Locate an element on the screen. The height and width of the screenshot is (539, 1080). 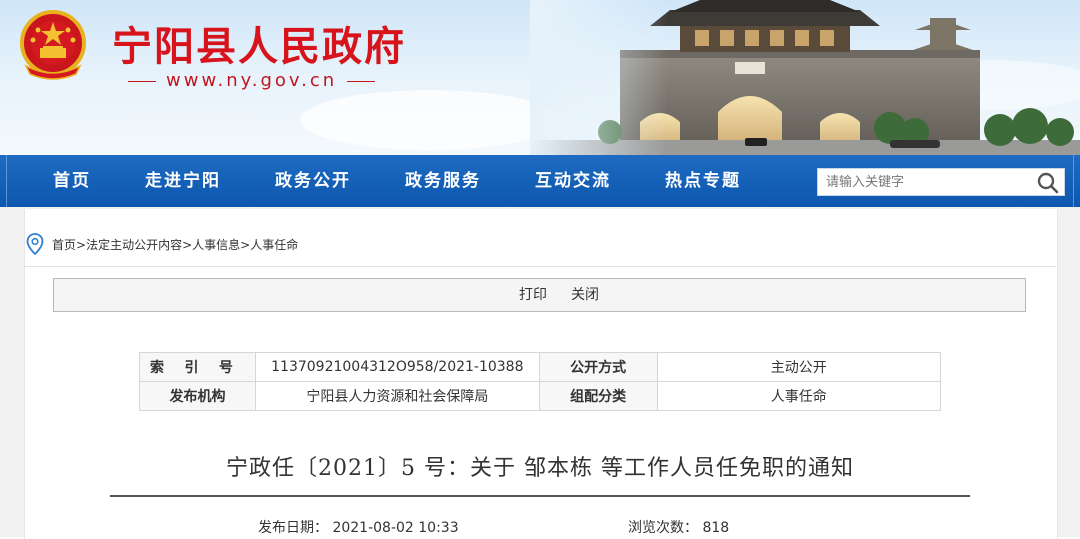
url-dash-right is located at coordinates (361, 81).